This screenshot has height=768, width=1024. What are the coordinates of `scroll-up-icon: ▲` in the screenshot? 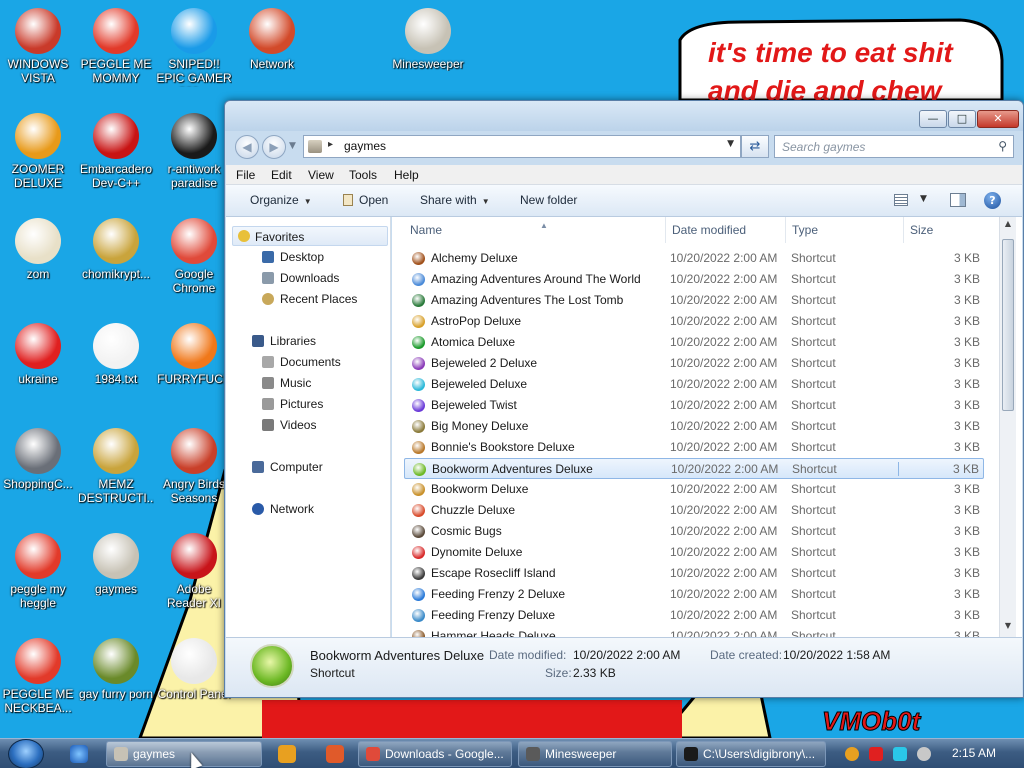 It's located at (1008, 225).